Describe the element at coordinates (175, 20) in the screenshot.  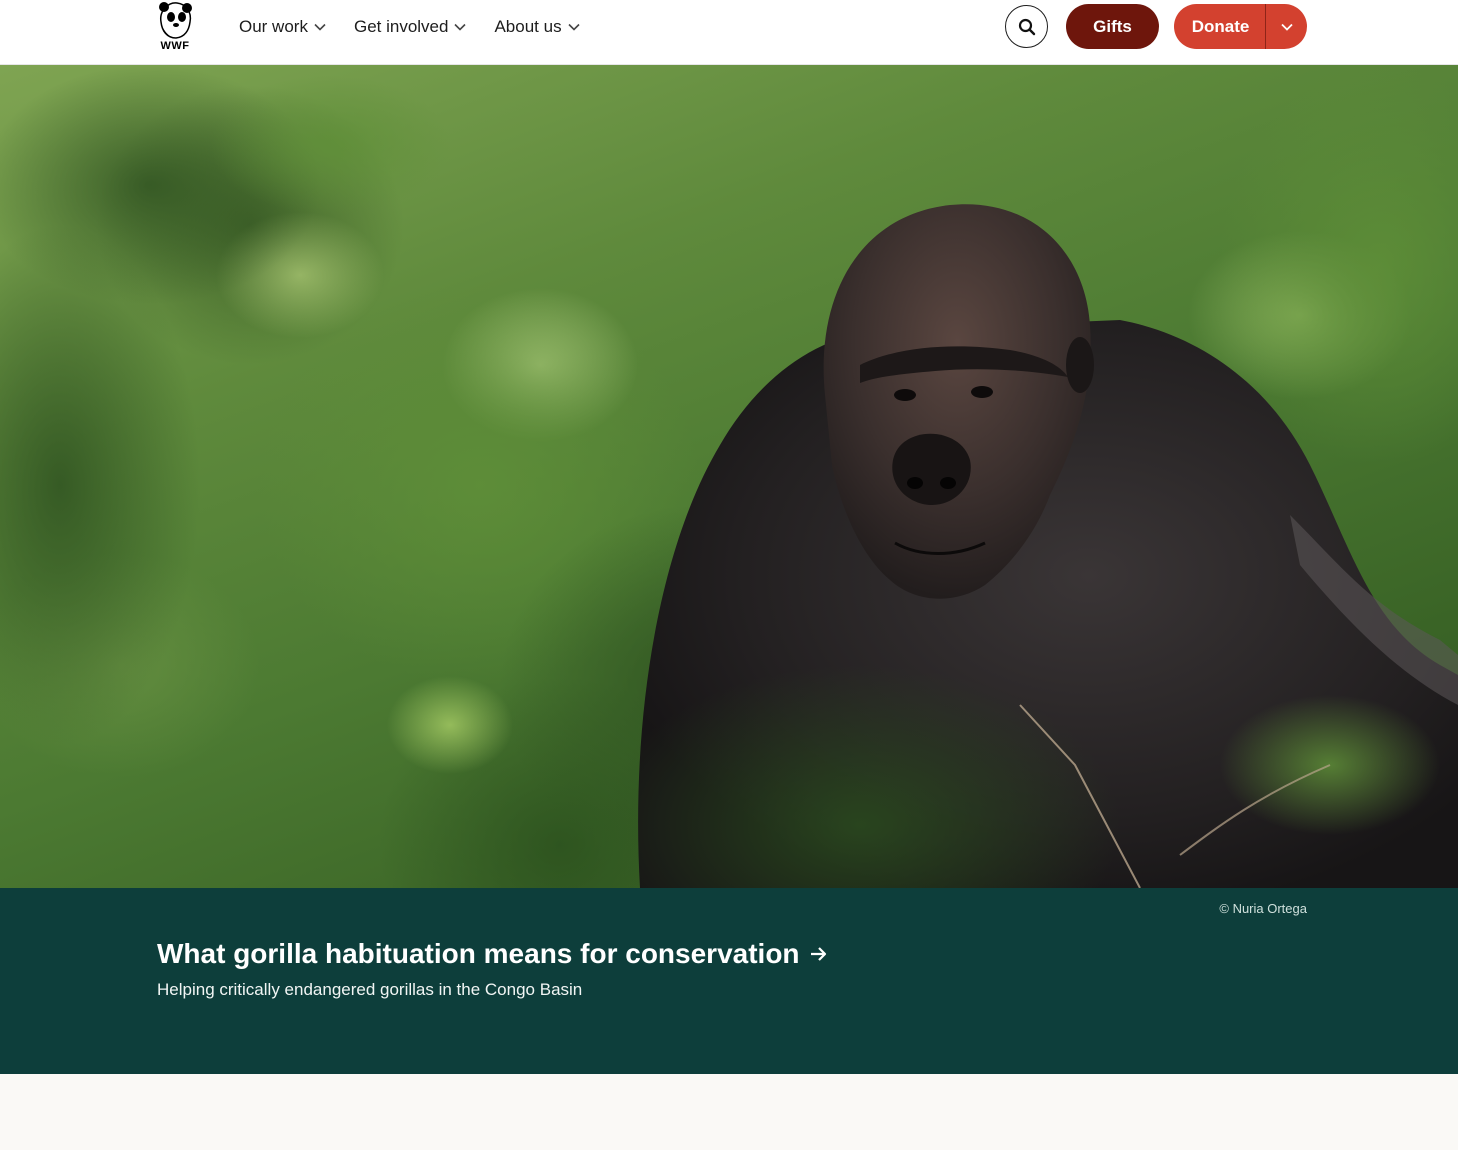
I see `panda-logo-icon` at that location.